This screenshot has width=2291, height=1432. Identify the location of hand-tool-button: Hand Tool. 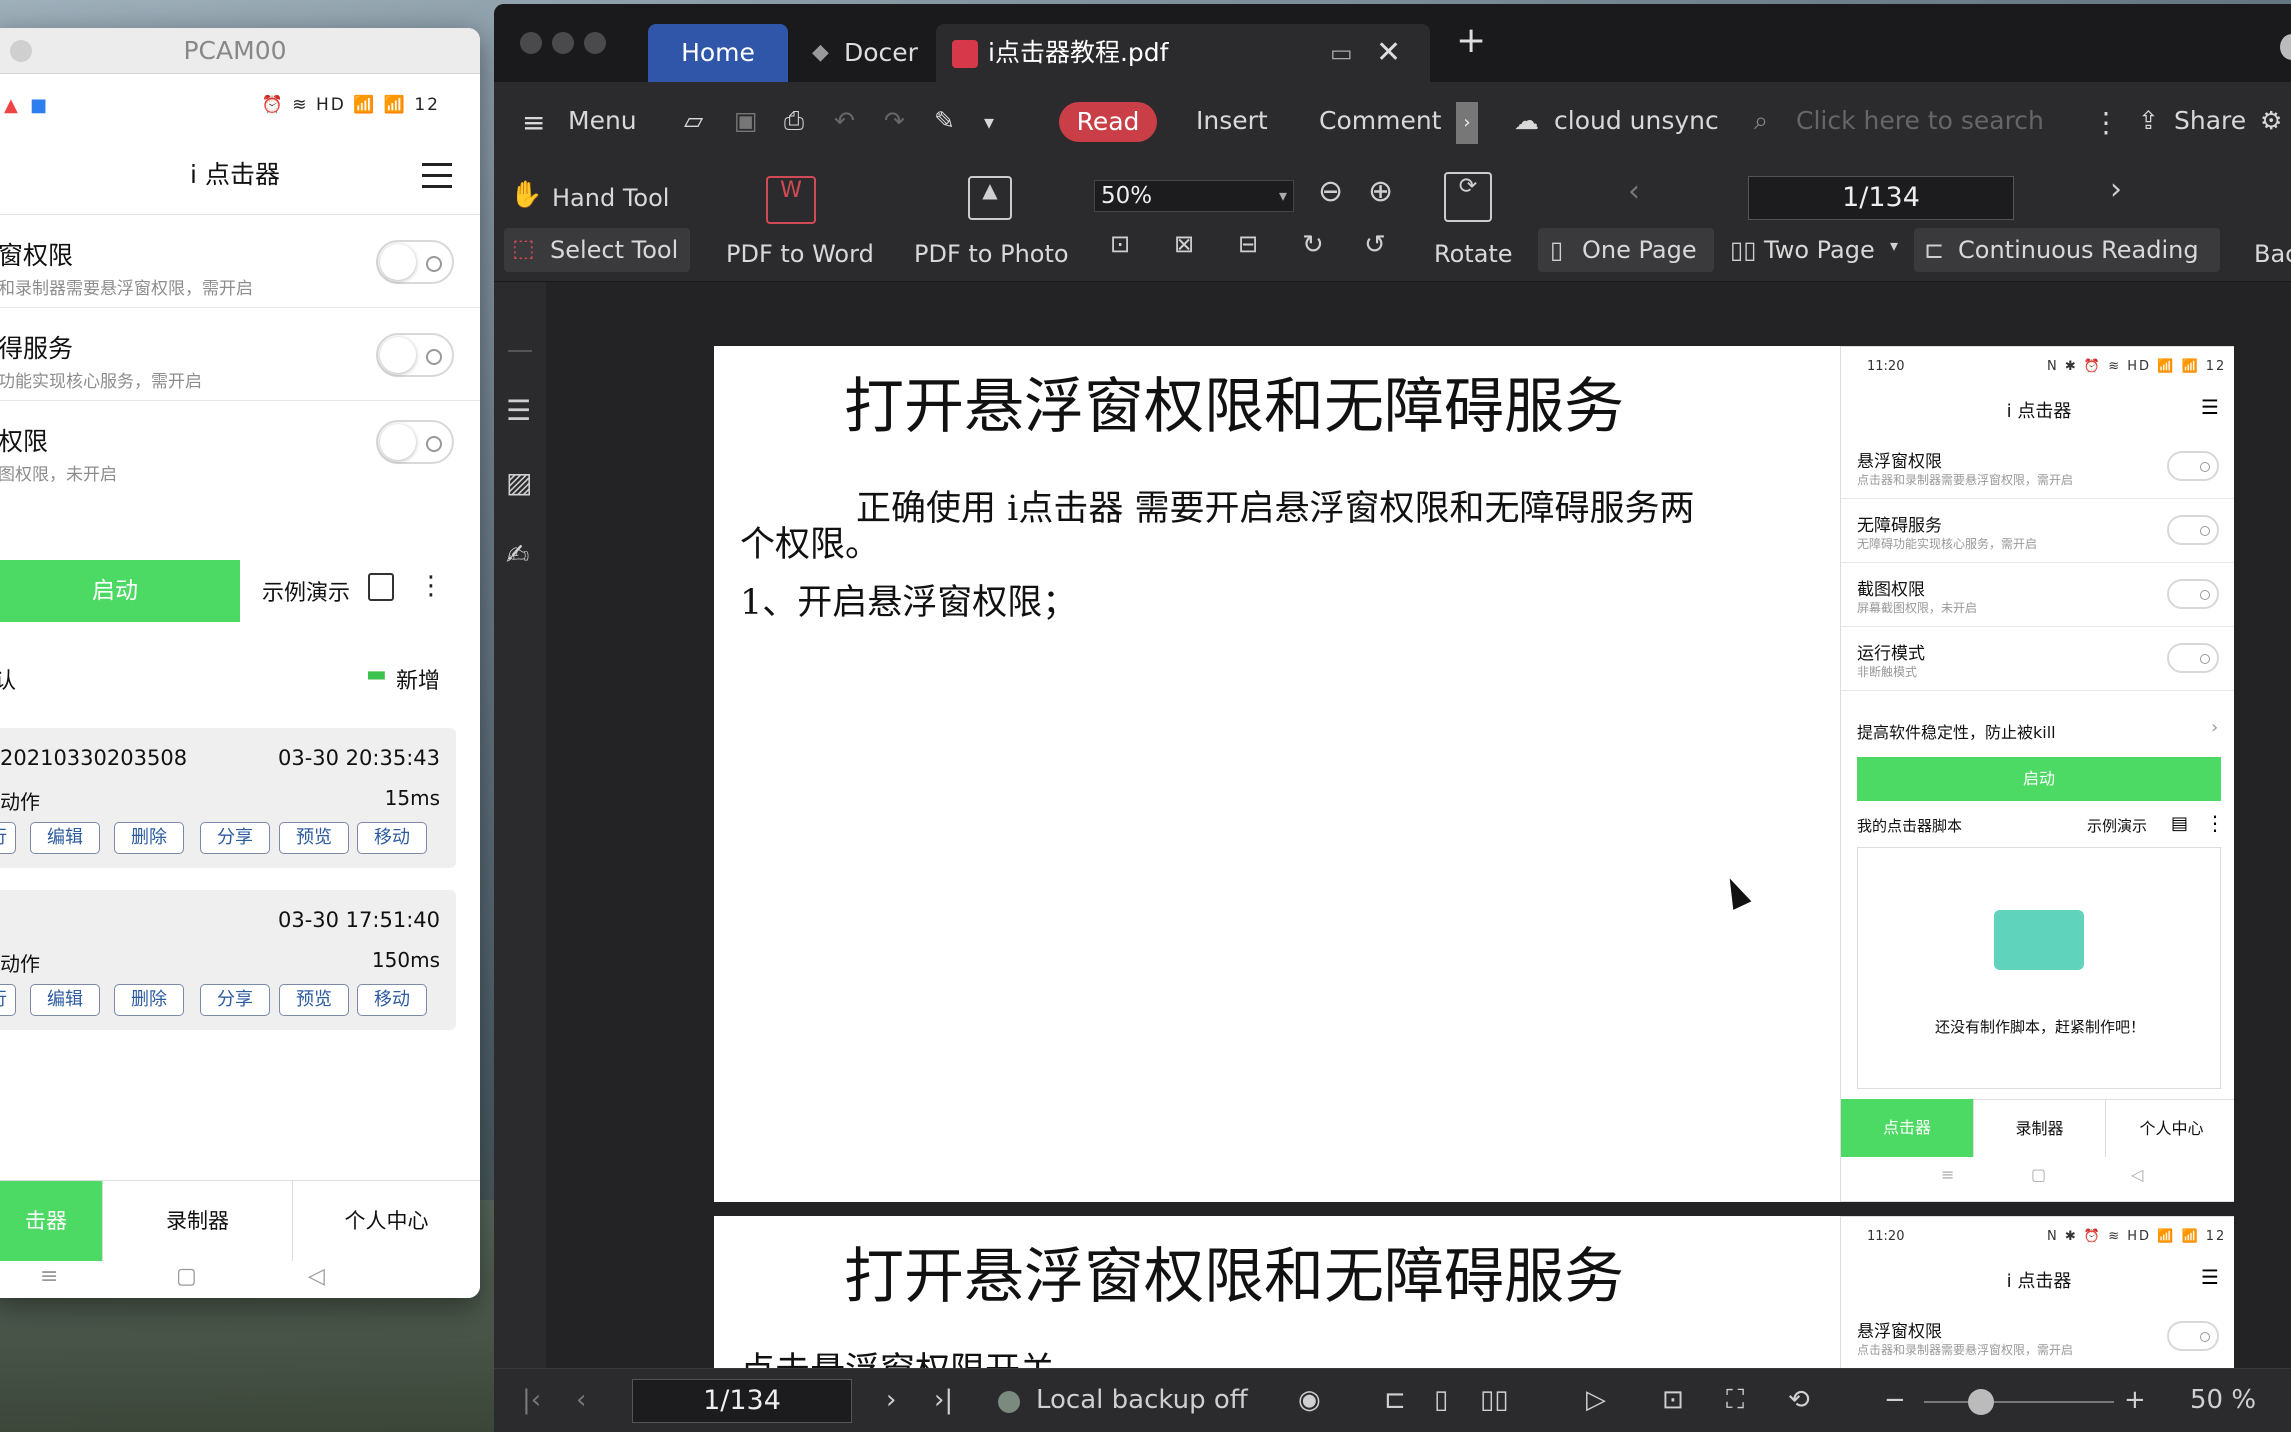
(610, 198).